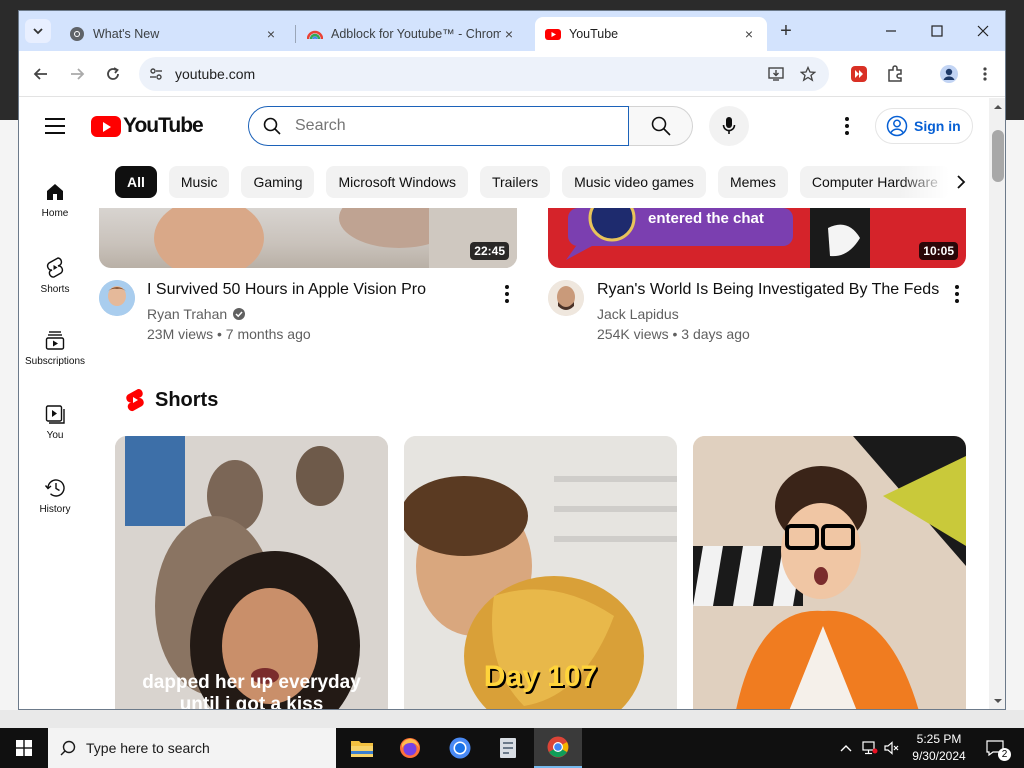  What do you see at coordinates (661, 126) in the screenshot?
I see `search-button` at bounding box center [661, 126].